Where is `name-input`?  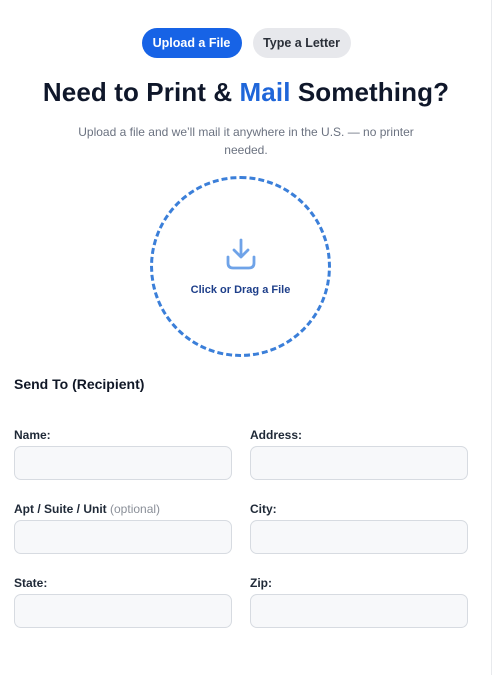
name-input is located at coordinates (123, 463).